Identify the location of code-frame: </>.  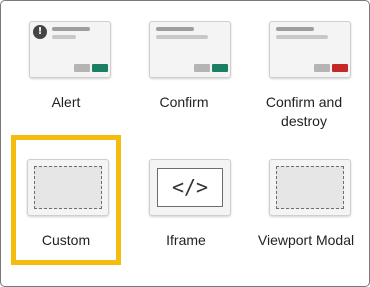
(190, 187).